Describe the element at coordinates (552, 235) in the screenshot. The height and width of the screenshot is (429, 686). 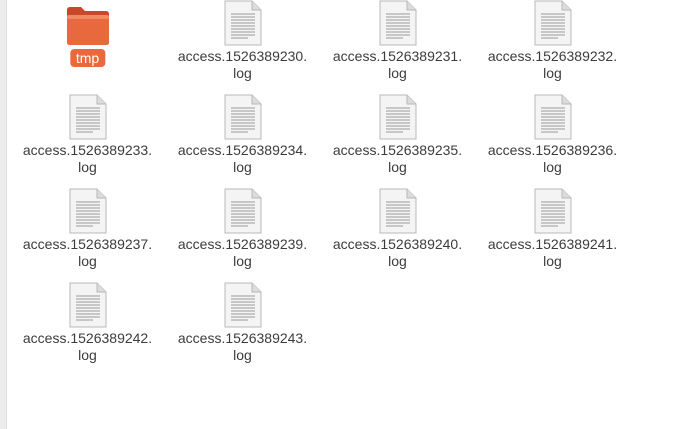
I see `file-item: access.1526389241. log` at that location.